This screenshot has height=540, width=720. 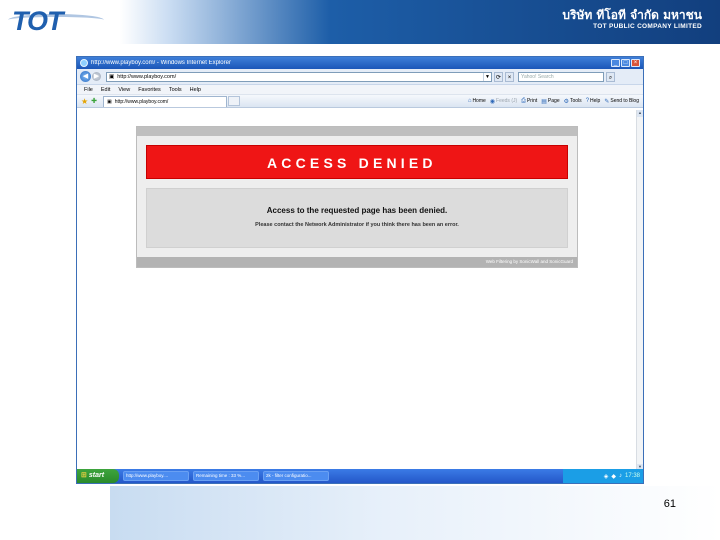 I want to click on page-label: Page, so click(x=553, y=101).